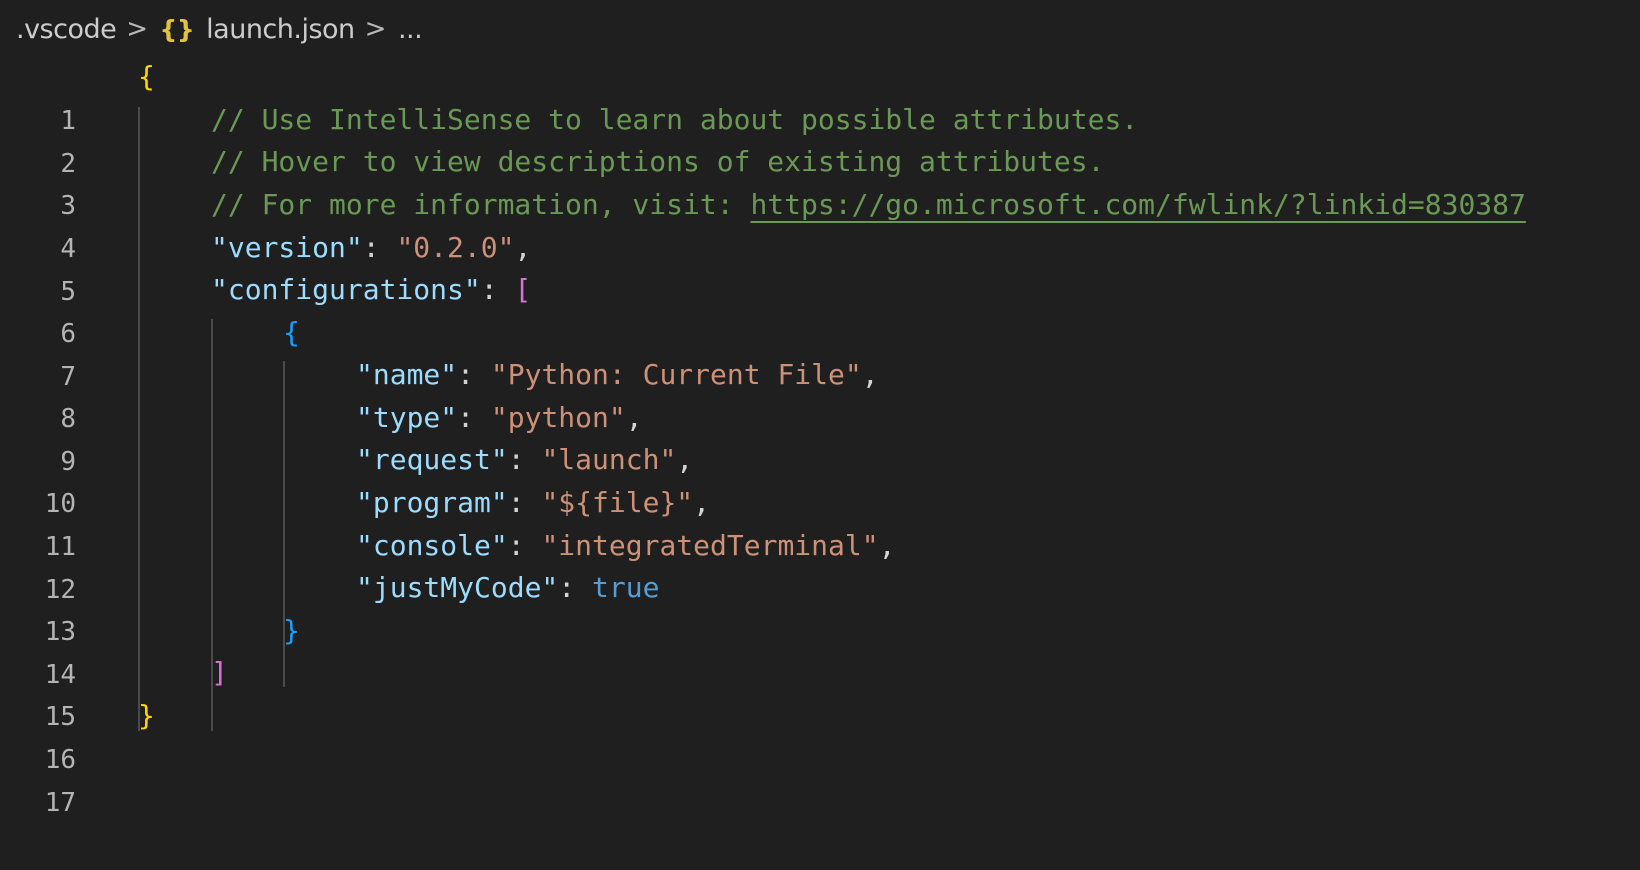  What do you see at coordinates (280, 29) in the screenshot?
I see `breadcrumb-file: launch.json` at bounding box center [280, 29].